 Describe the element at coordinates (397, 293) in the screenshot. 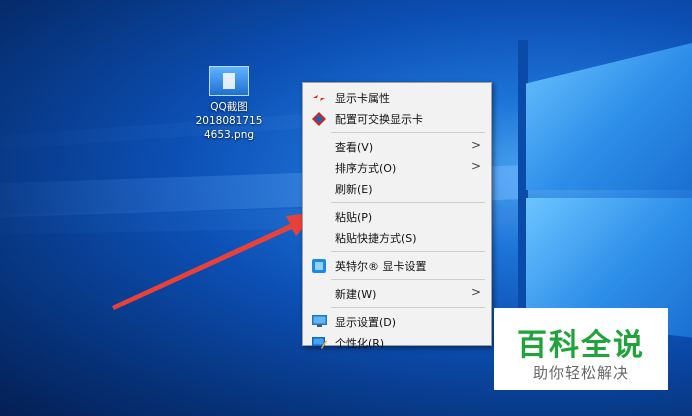

I see `menu-item-new: 新建(W) >` at that location.